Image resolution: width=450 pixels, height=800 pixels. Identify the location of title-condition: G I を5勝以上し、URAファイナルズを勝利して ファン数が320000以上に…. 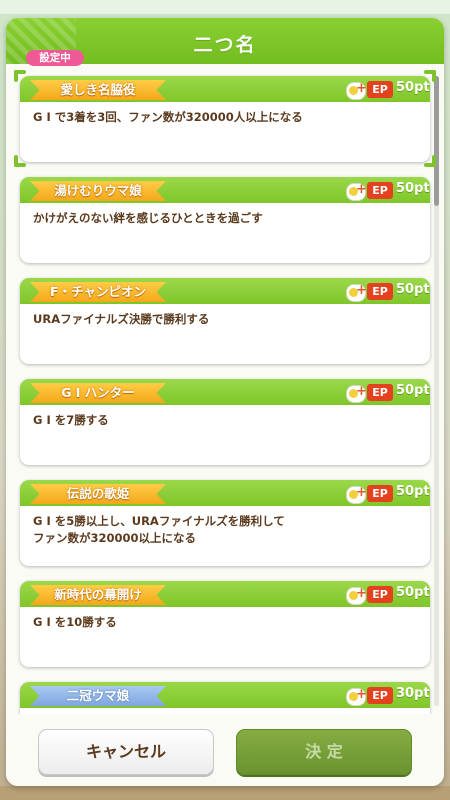
(159, 529).